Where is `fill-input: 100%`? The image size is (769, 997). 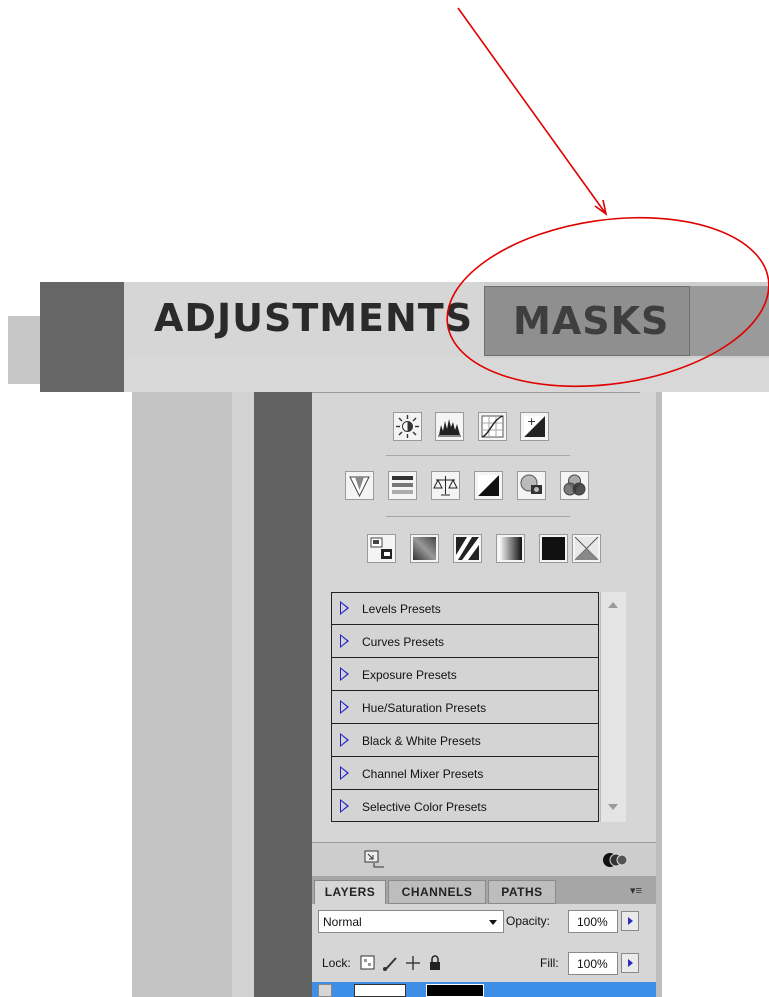
fill-input: 100% is located at coordinates (593, 963).